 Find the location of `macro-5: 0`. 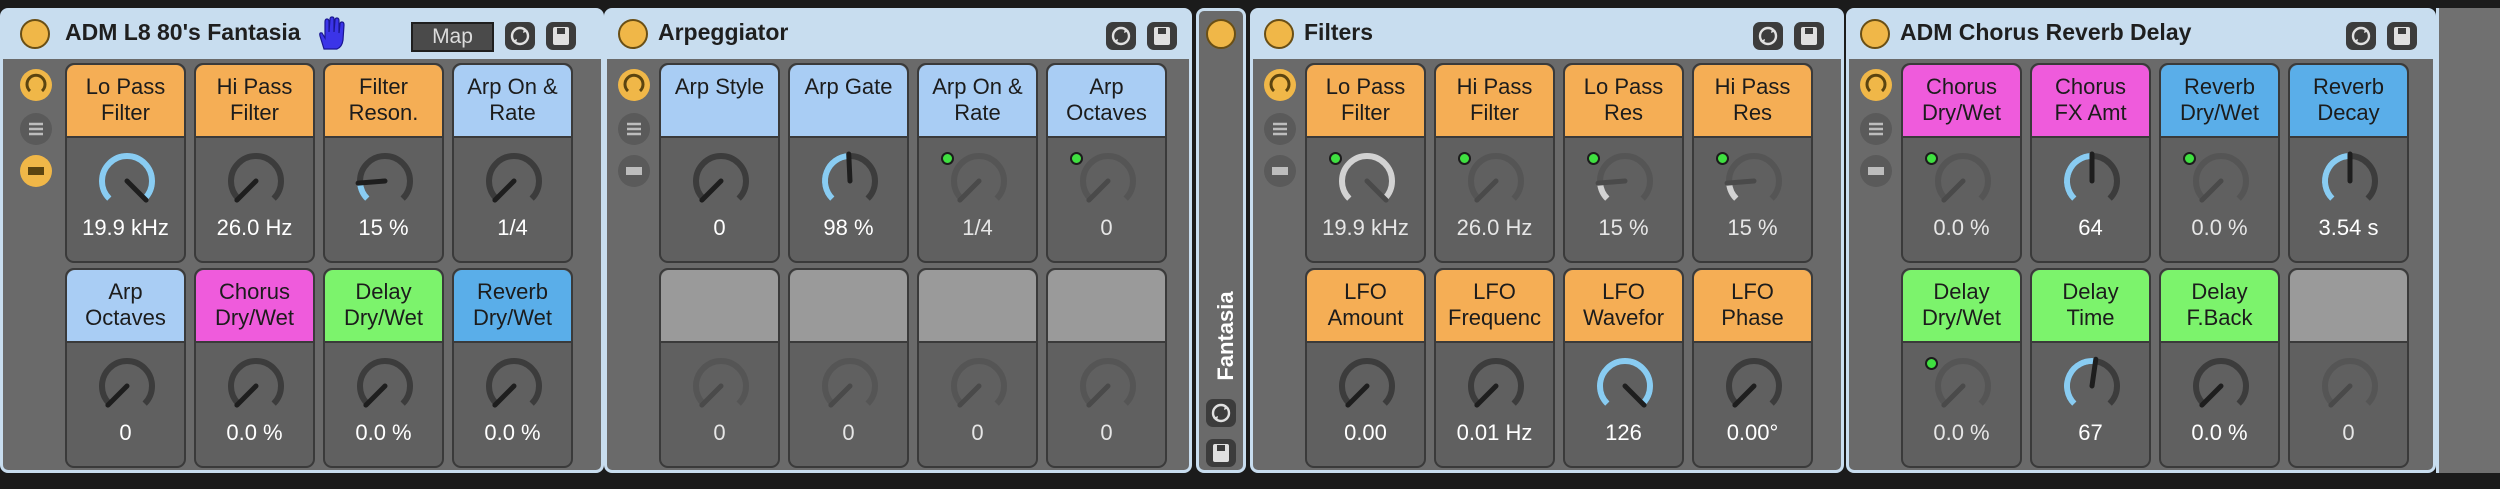

macro-5: 0 is located at coordinates (719, 368).